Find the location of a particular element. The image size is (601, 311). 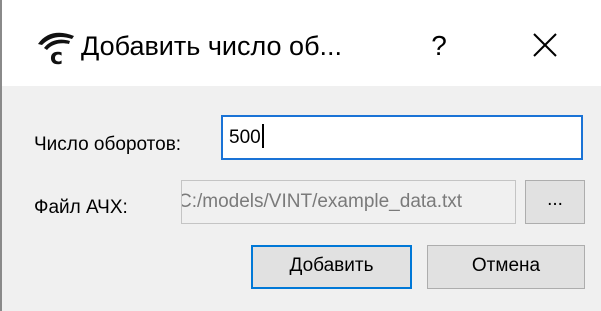

close-icon is located at coordinates (544, 46).